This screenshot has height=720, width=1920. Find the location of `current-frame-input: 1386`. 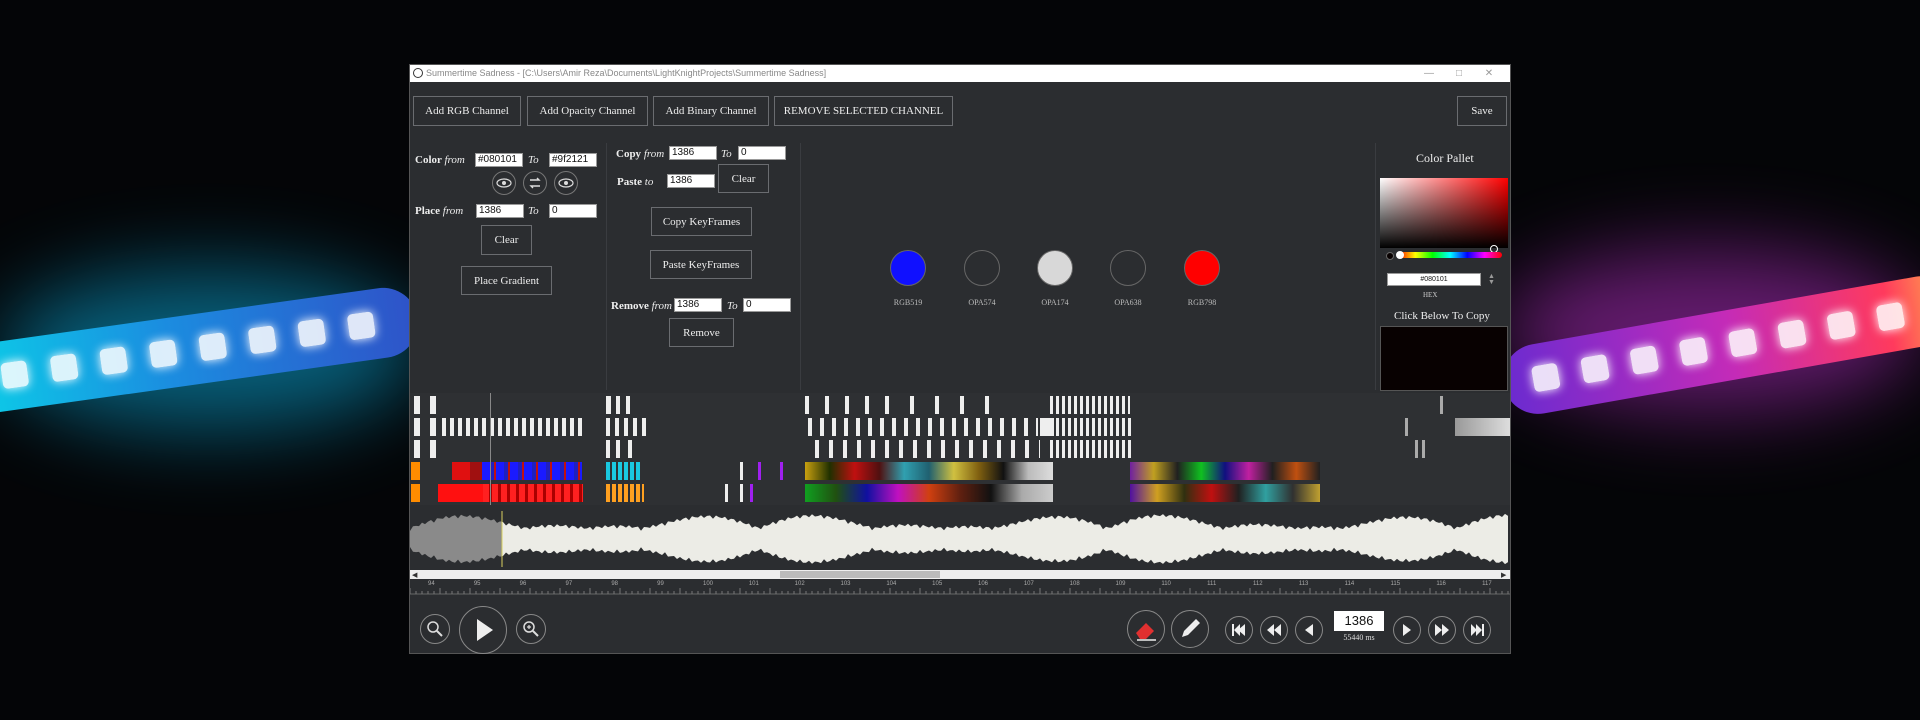

current-frame-input: 1386 is located at coordinates (1359, 621).